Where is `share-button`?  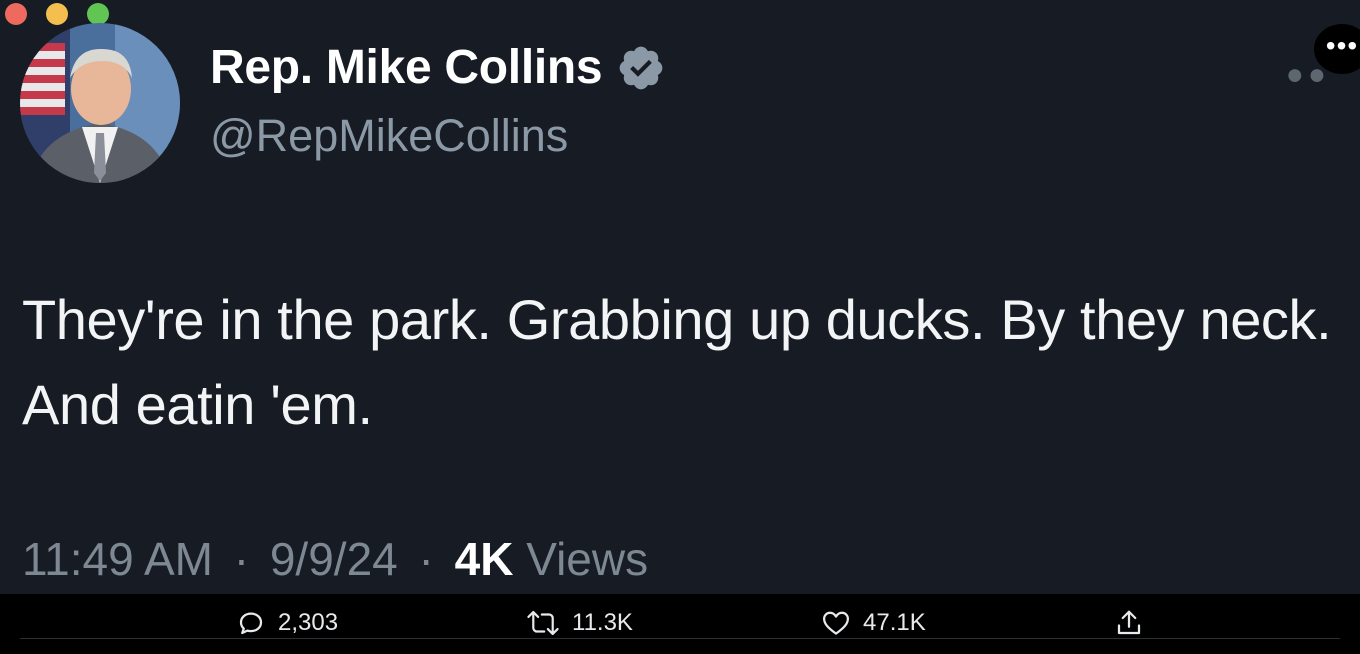 share-button is located at coordinates (1129, 623).